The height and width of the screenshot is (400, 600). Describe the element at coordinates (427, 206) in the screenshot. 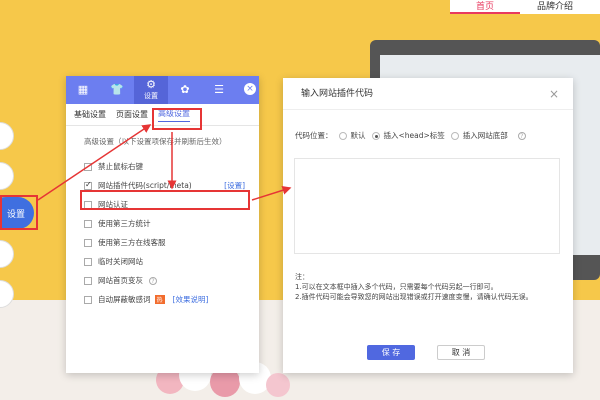

I see `code-textarea` at that location.